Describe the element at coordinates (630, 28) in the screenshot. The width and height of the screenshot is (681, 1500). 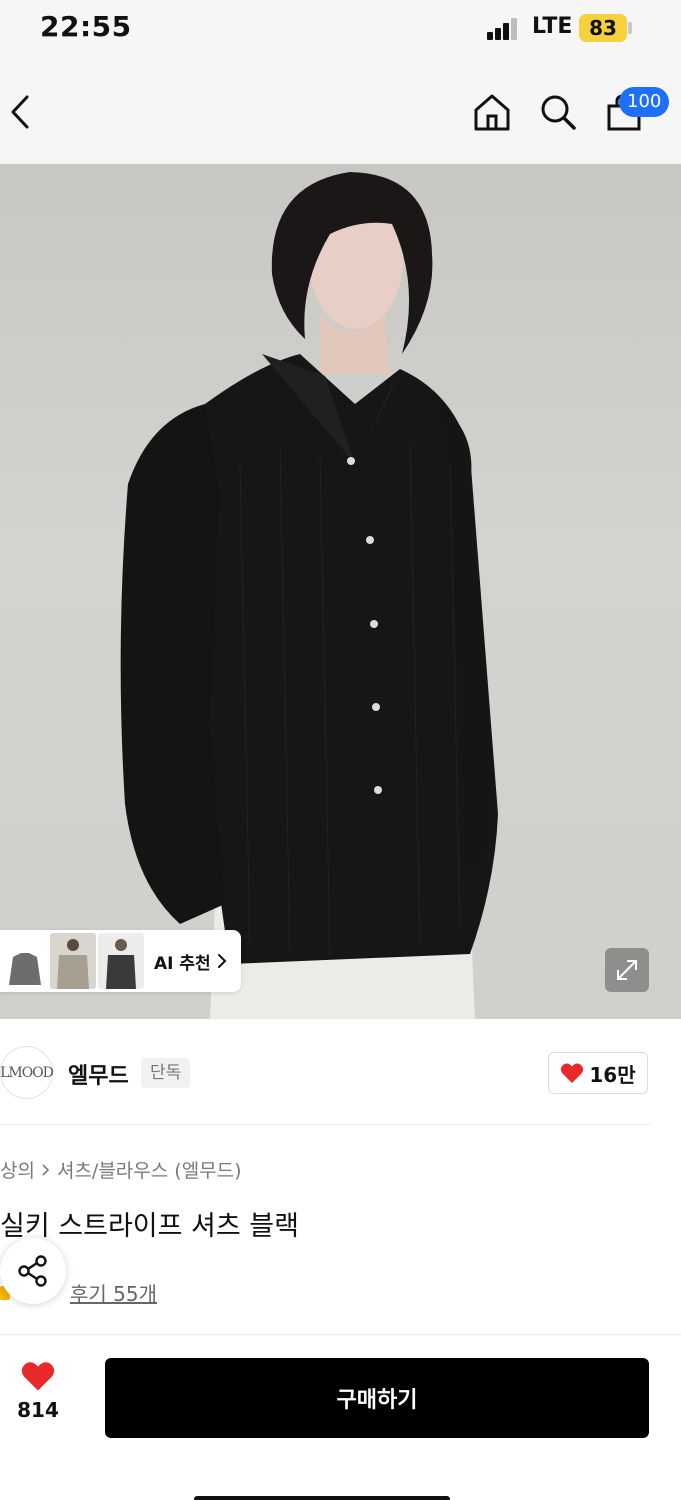
I see `battery-nub` at that location.